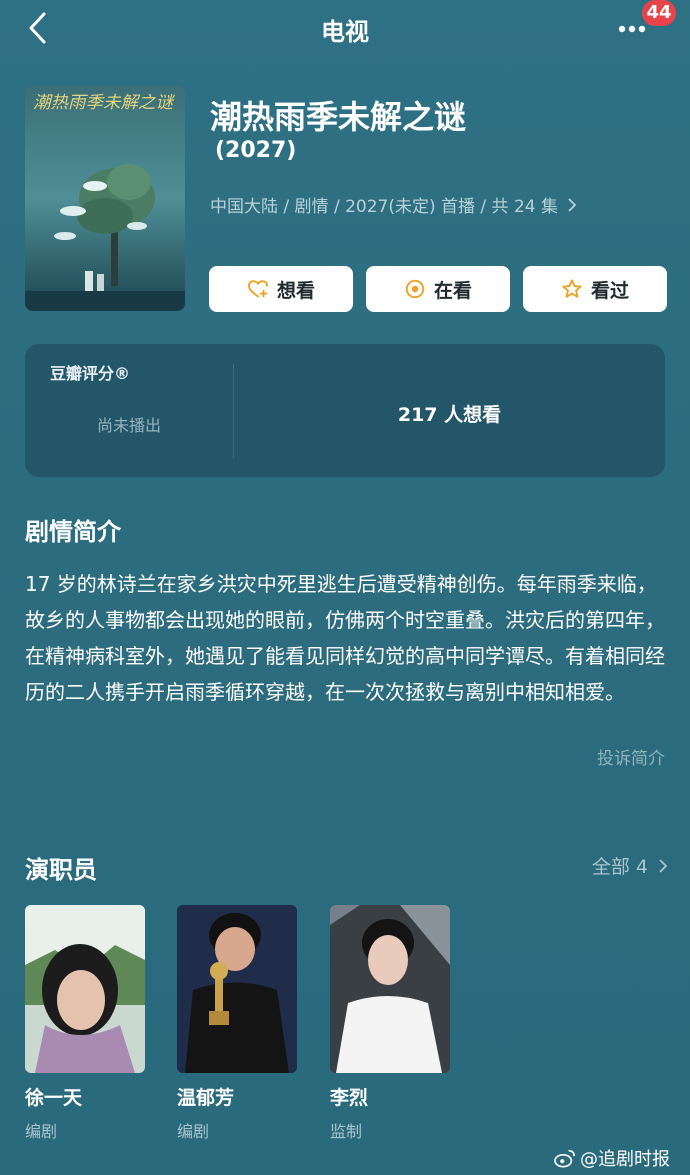 The height and width of the screenshot is (1175, 690). What do you see at coordinates (619, 867) in the screenshot?
I see `cast-all-label: 全部 4` at bounding box center [619, 867].